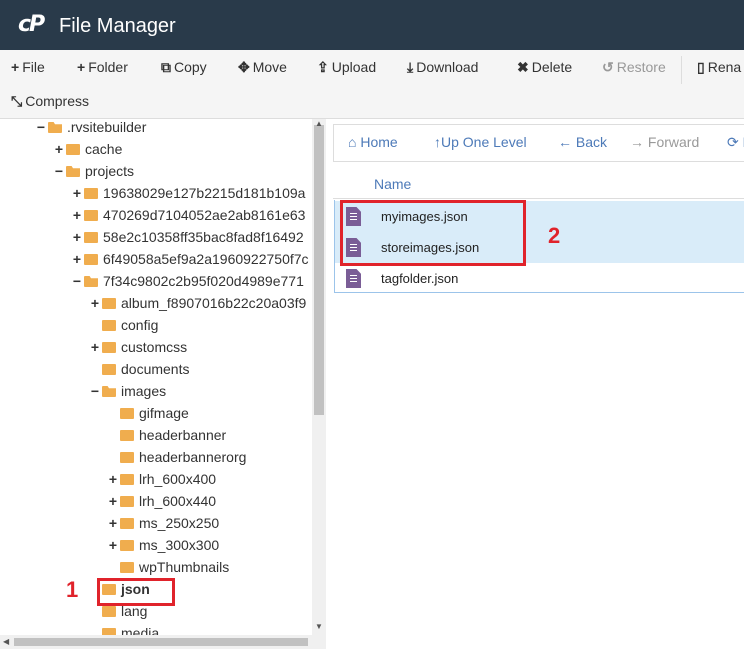  What do you see at coordinates (437, 142) in the screenshot?
I see `arrow-up-icon: ↑` at bounding box center [437, 142].